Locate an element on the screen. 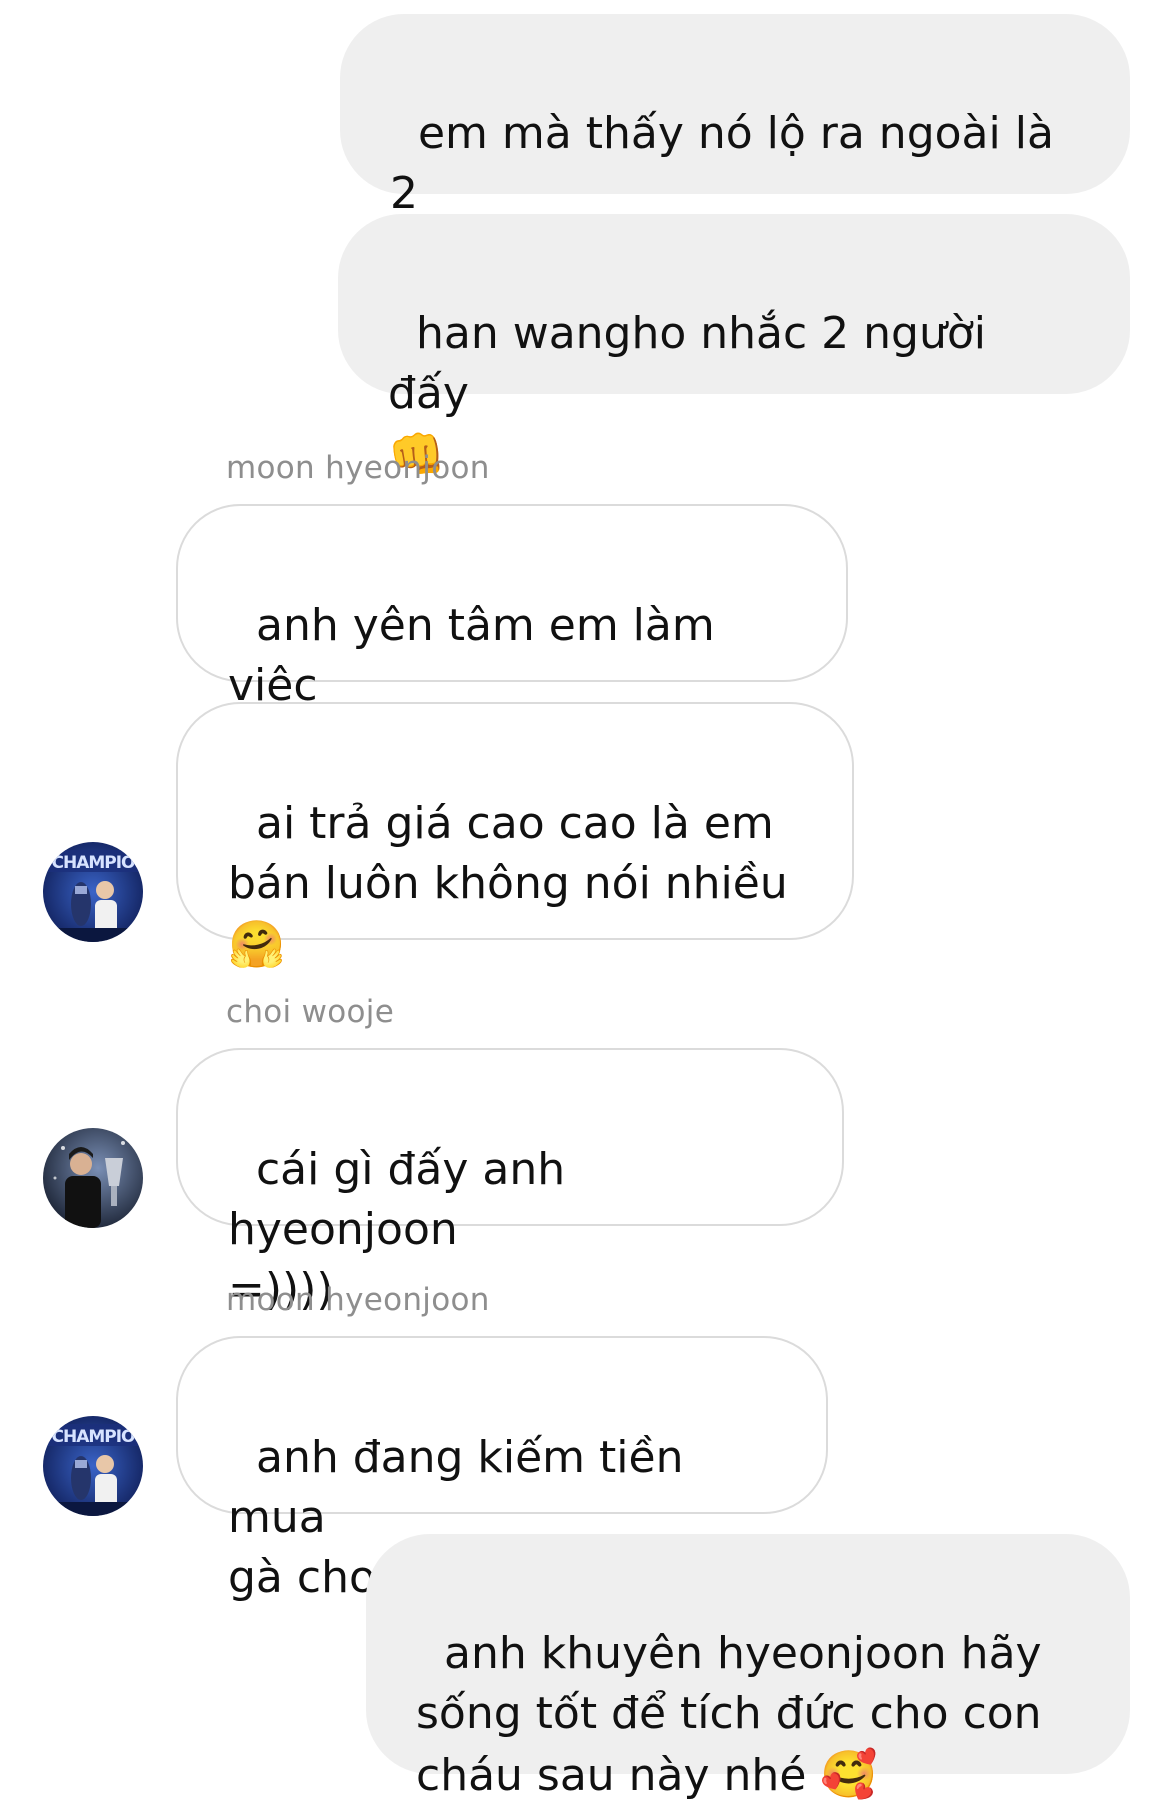 The width and height of the screenshot is (1170, 1806). message-bubble-outgoing: han wangho nhắc 2 người đấy 👊 is located at coordinates (734, 347).